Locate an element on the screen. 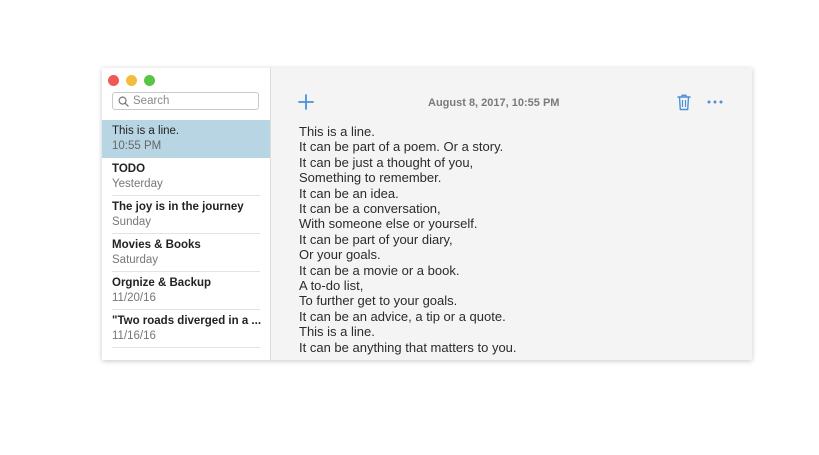  note-line: It can be a movie or a book. is located at coordinates (379, 270).